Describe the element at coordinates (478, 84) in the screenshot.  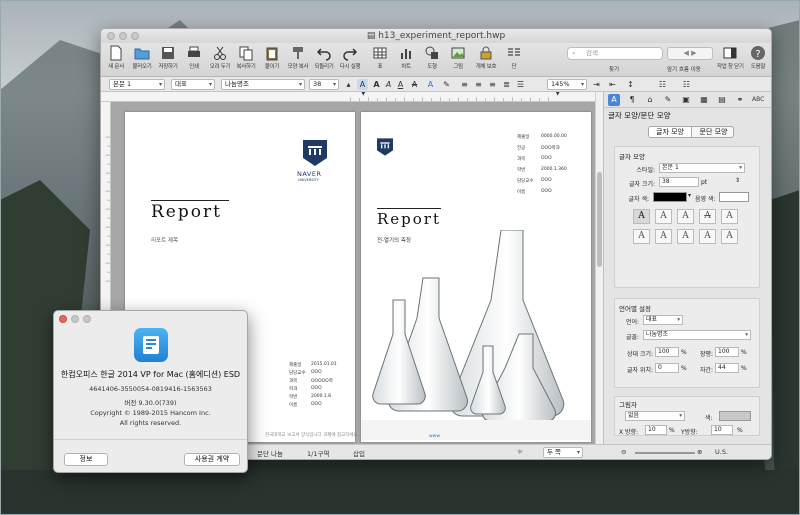
I see `align-center-icon: ≡` at that location.